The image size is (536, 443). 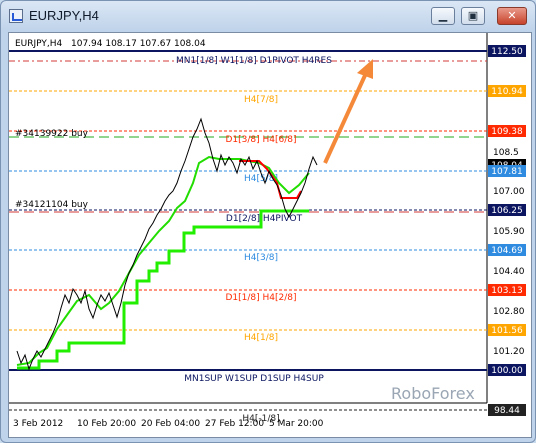 I want to click on time-label: 20 Feb 04:00, so click(x=170, y=424).